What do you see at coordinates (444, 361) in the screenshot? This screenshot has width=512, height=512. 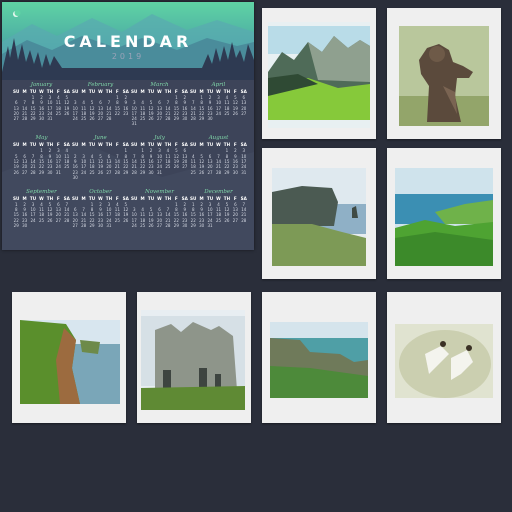 I see `dancers-photo` at bounding box center [444, 361].